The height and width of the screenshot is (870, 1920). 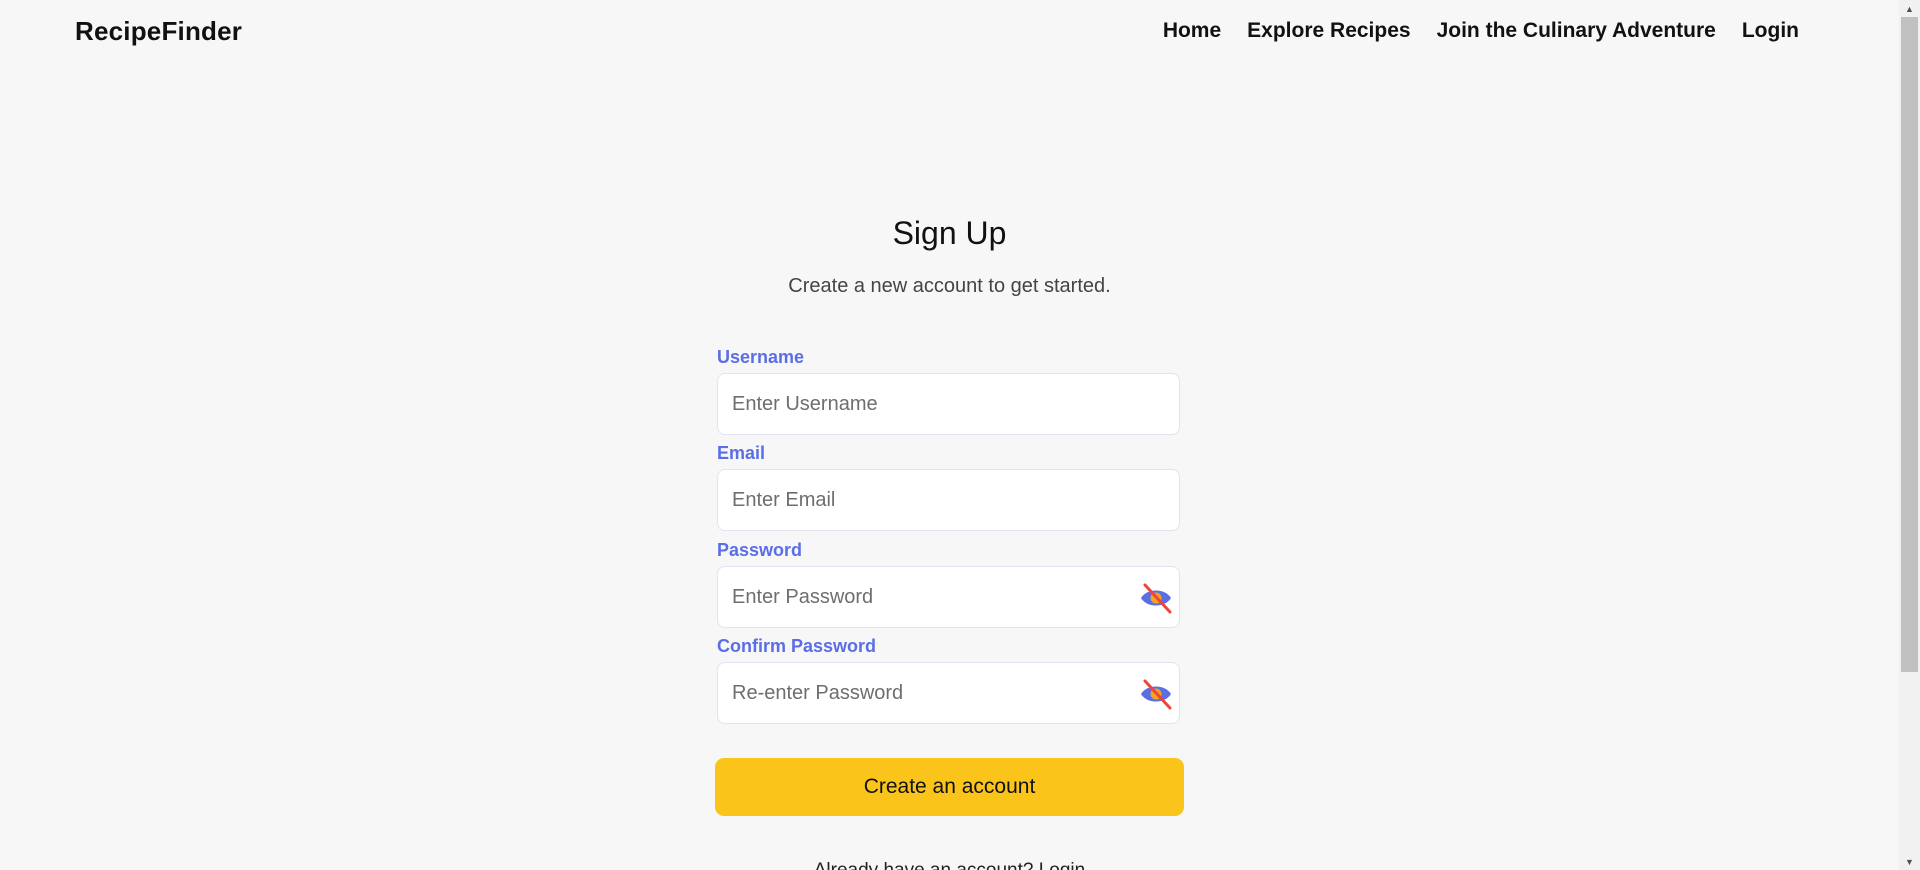 I want to click on password-visibility-toggle, so click(x=1156, y=598).